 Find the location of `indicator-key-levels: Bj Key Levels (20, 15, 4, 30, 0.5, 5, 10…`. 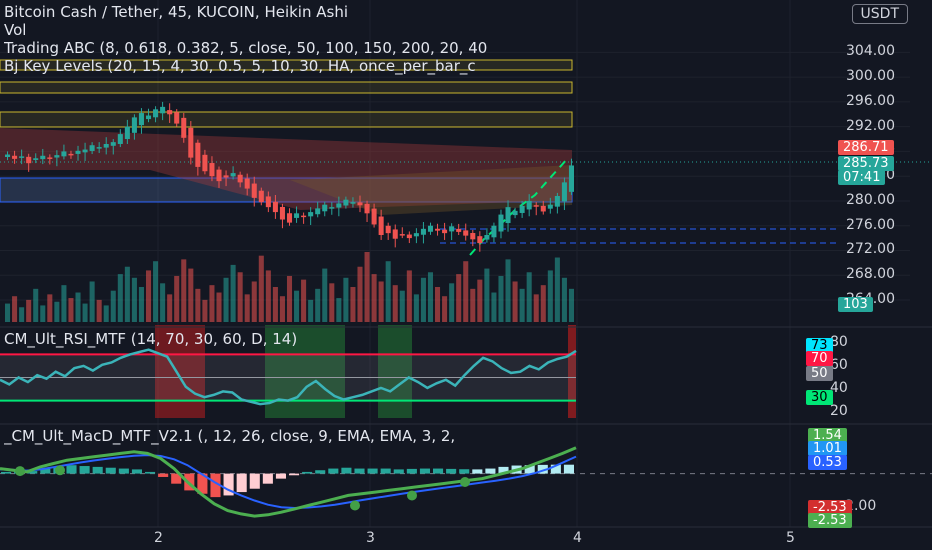

indicator-key-levels: Bj Key Levels (20, 15, 4, 30, 0.5, 5, 10… is located at coordinates (240, 66).